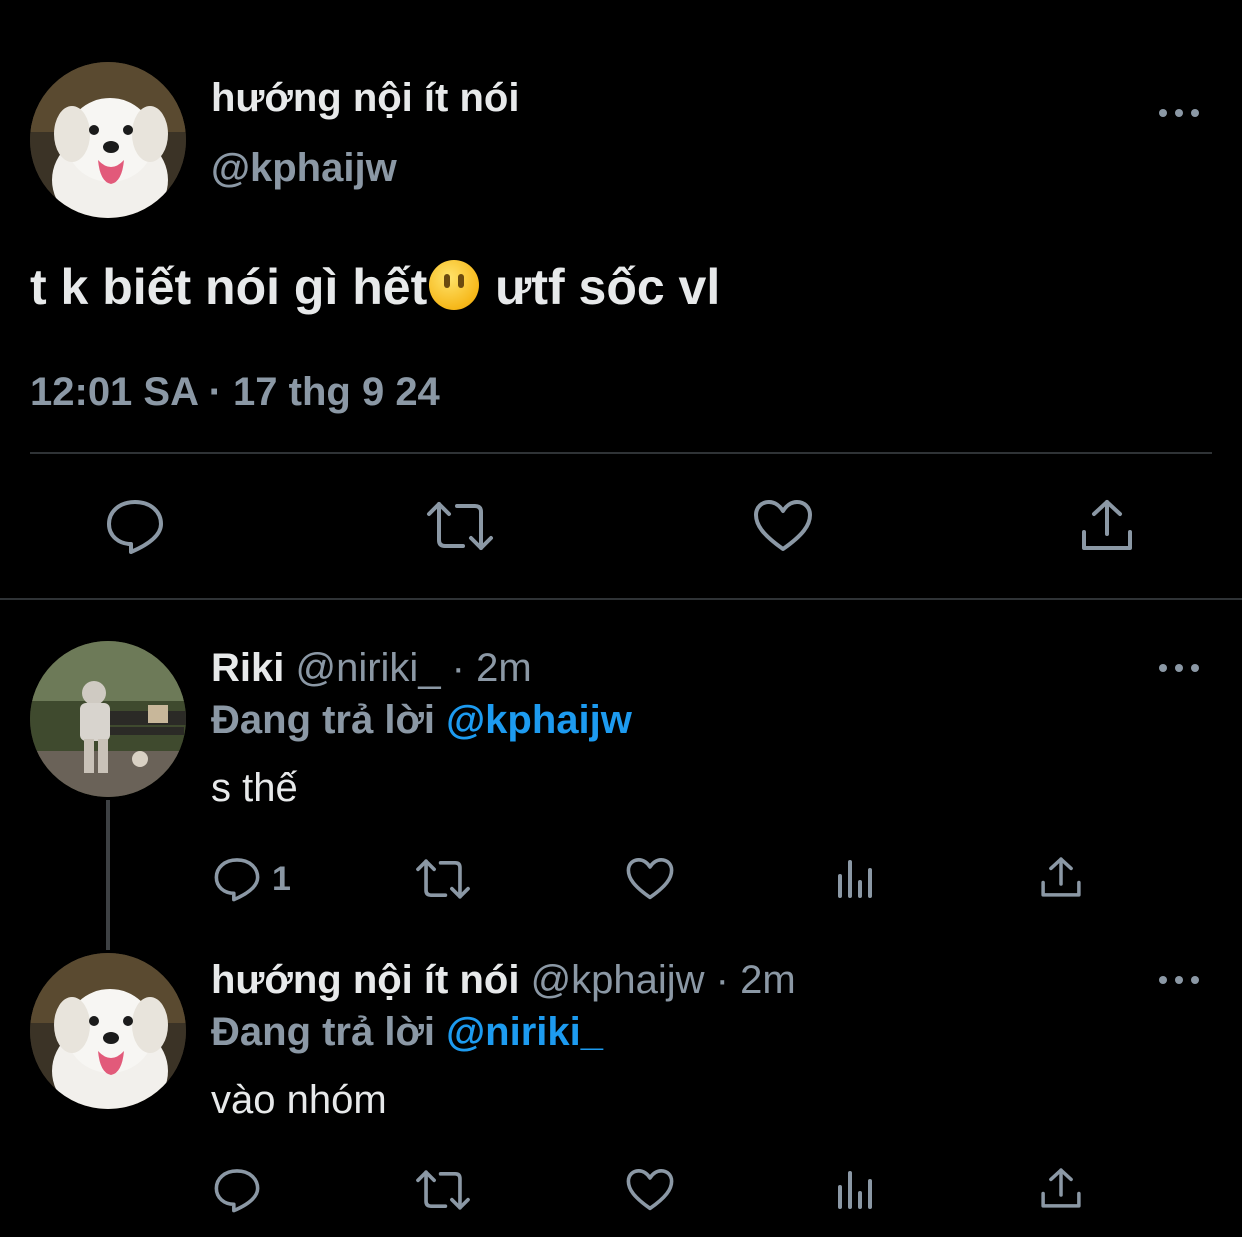  I want to click on reply-header: hướng nội ít nói @kphaijw · 2m, so click(503, 980).